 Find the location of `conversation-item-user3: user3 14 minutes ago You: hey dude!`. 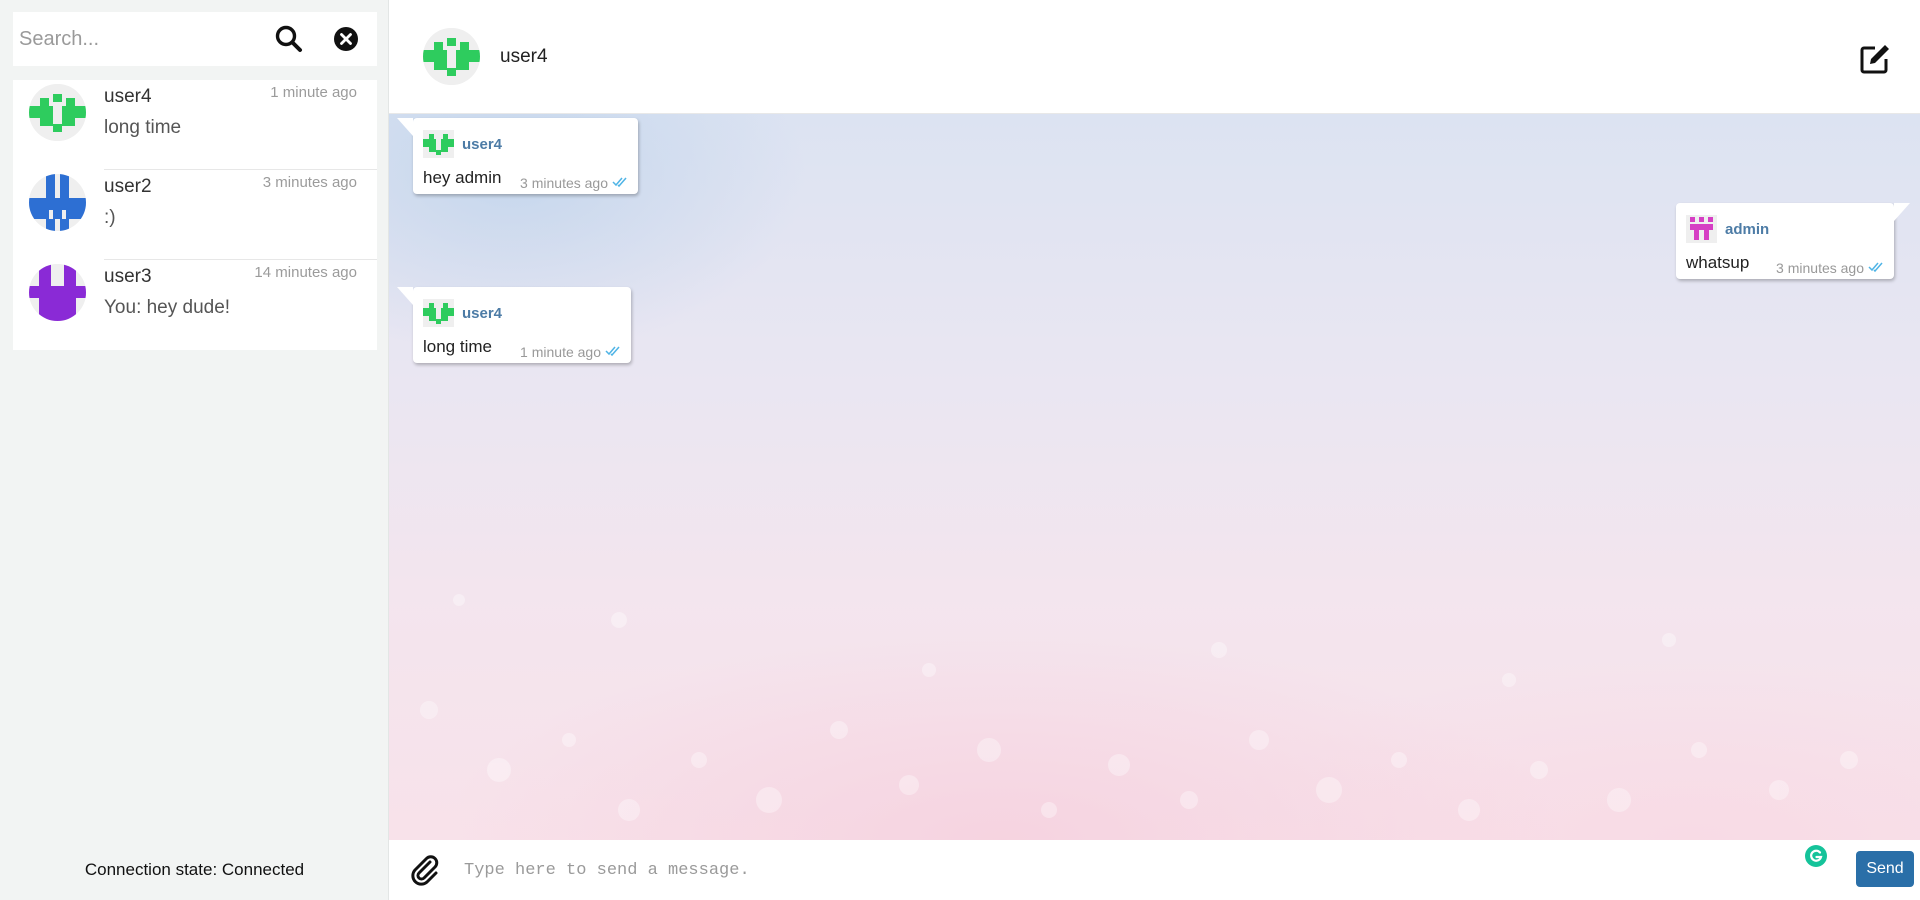

conversation-item-user3: user3 14 minutes ago You: hey dude! is located at coordinates (195, 305).